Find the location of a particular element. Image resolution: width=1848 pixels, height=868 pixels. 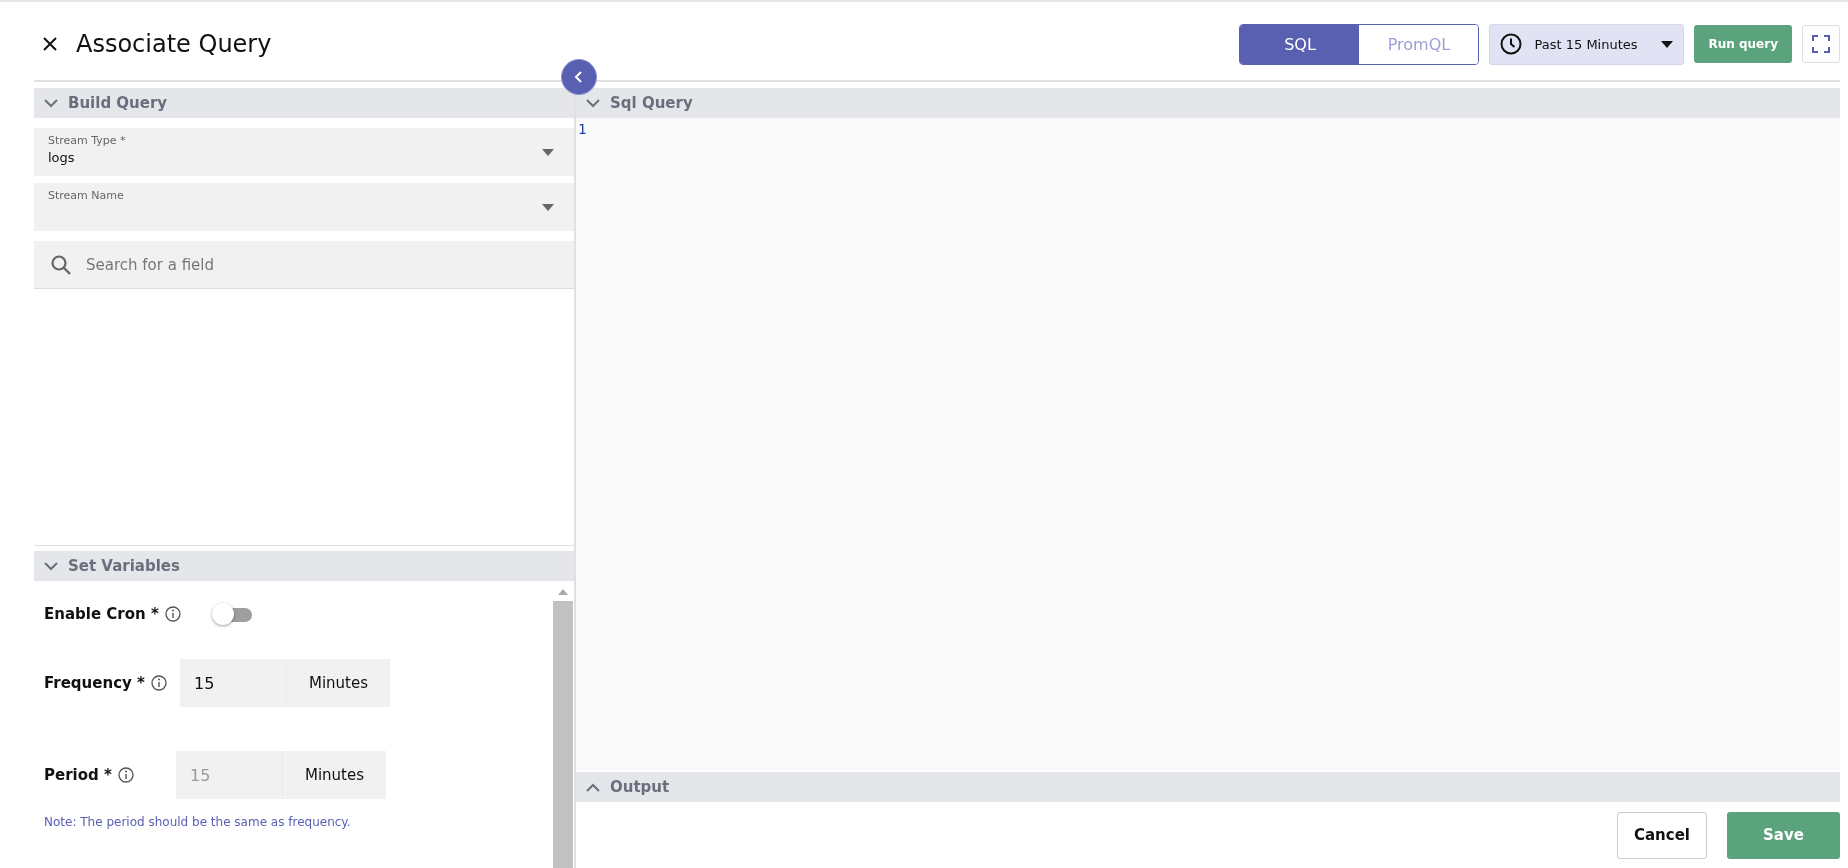

search-icon is located at coordinates (61, 264).